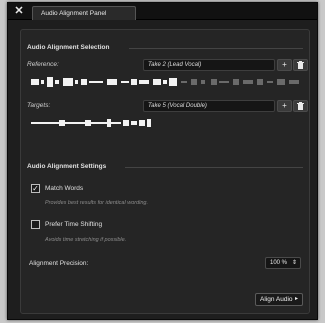 Image resolution: width=325 pixels, height=323 pixels. What do you see at coordinates (279, 263) in the screenshot?
I see `alignment-precision-value: 100 %` at bounding box center [279, 263].